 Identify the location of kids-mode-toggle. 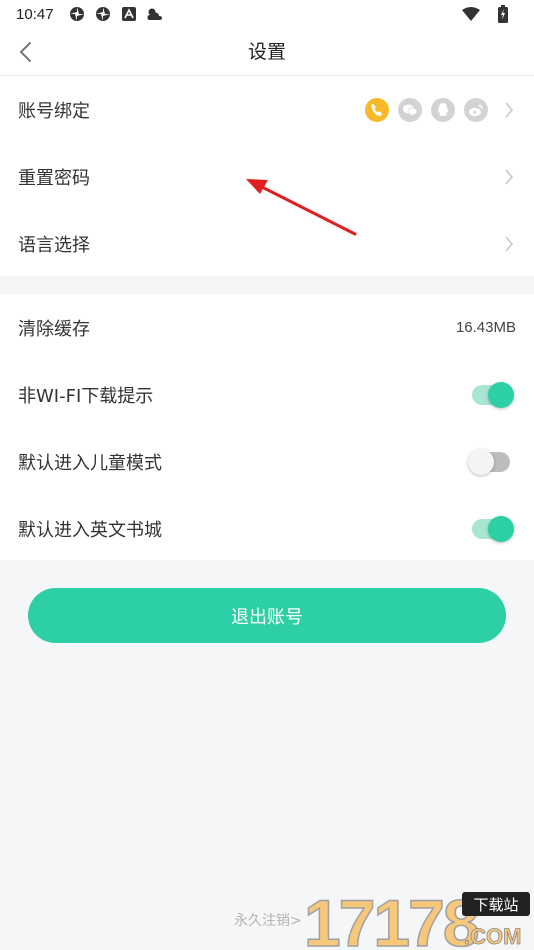
(489, 461).